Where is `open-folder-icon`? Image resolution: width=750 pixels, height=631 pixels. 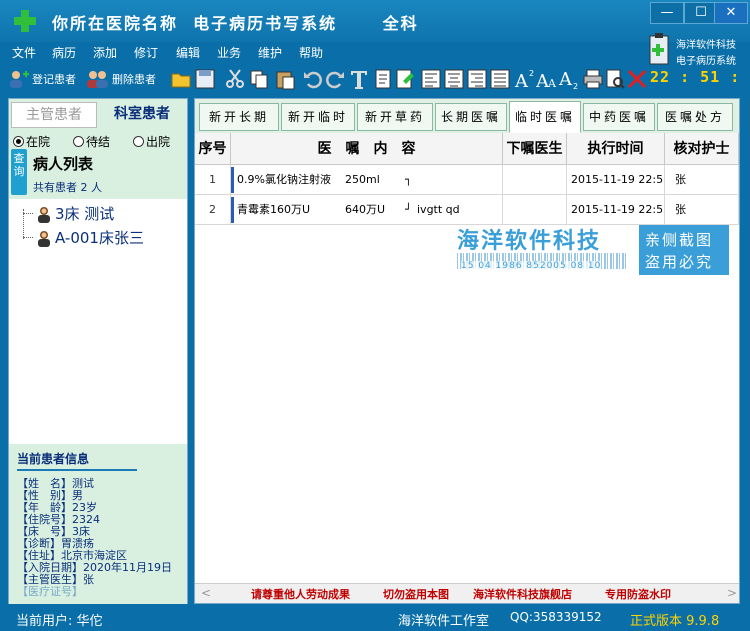 open-folder-icon is located at coordinates (181, 79).